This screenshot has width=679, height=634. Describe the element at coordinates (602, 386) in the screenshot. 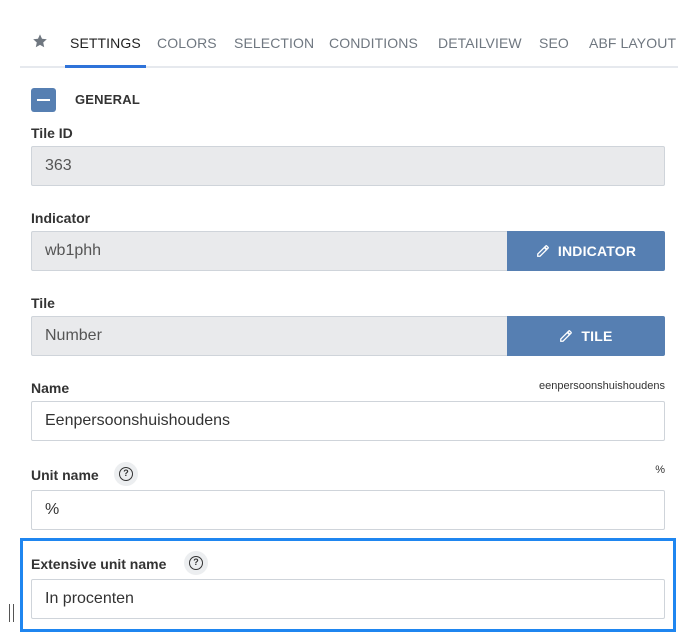

I see `name-hint: eenpersoonshuishoudens` at that location.